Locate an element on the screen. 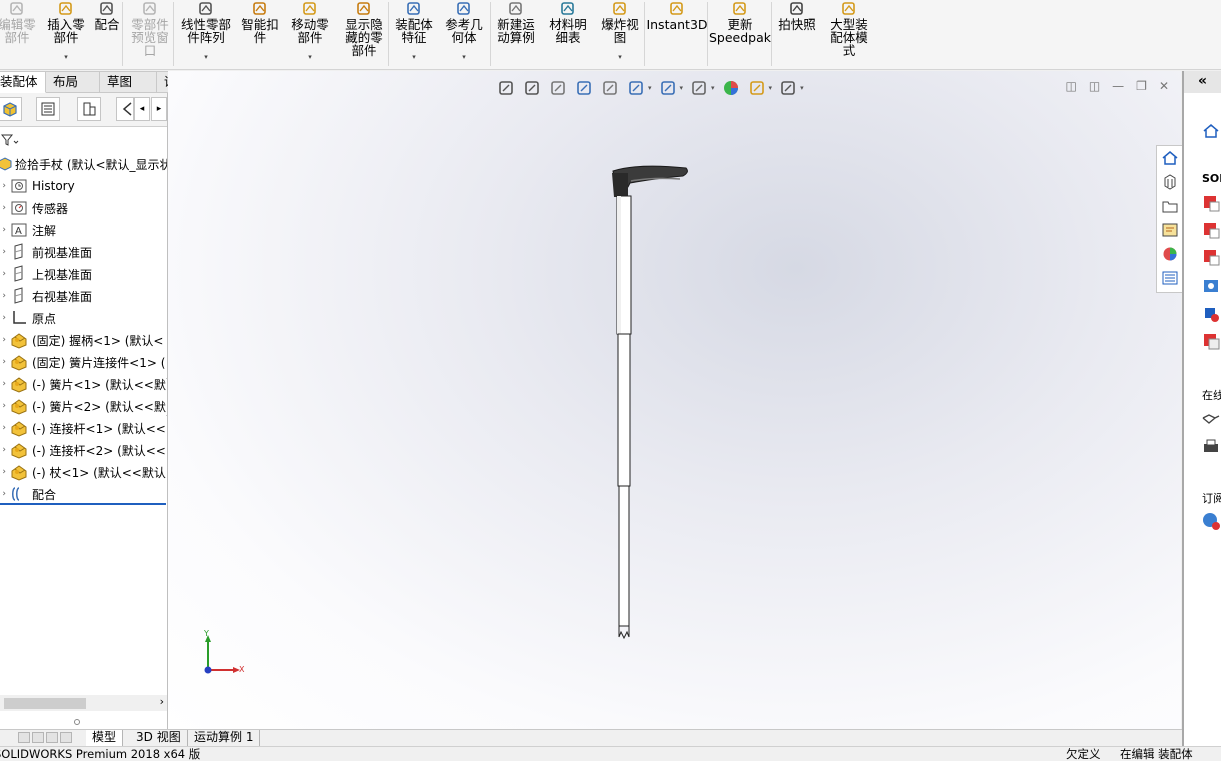  task-pane-collapse-button: « is located at coordinates (1202, 82).